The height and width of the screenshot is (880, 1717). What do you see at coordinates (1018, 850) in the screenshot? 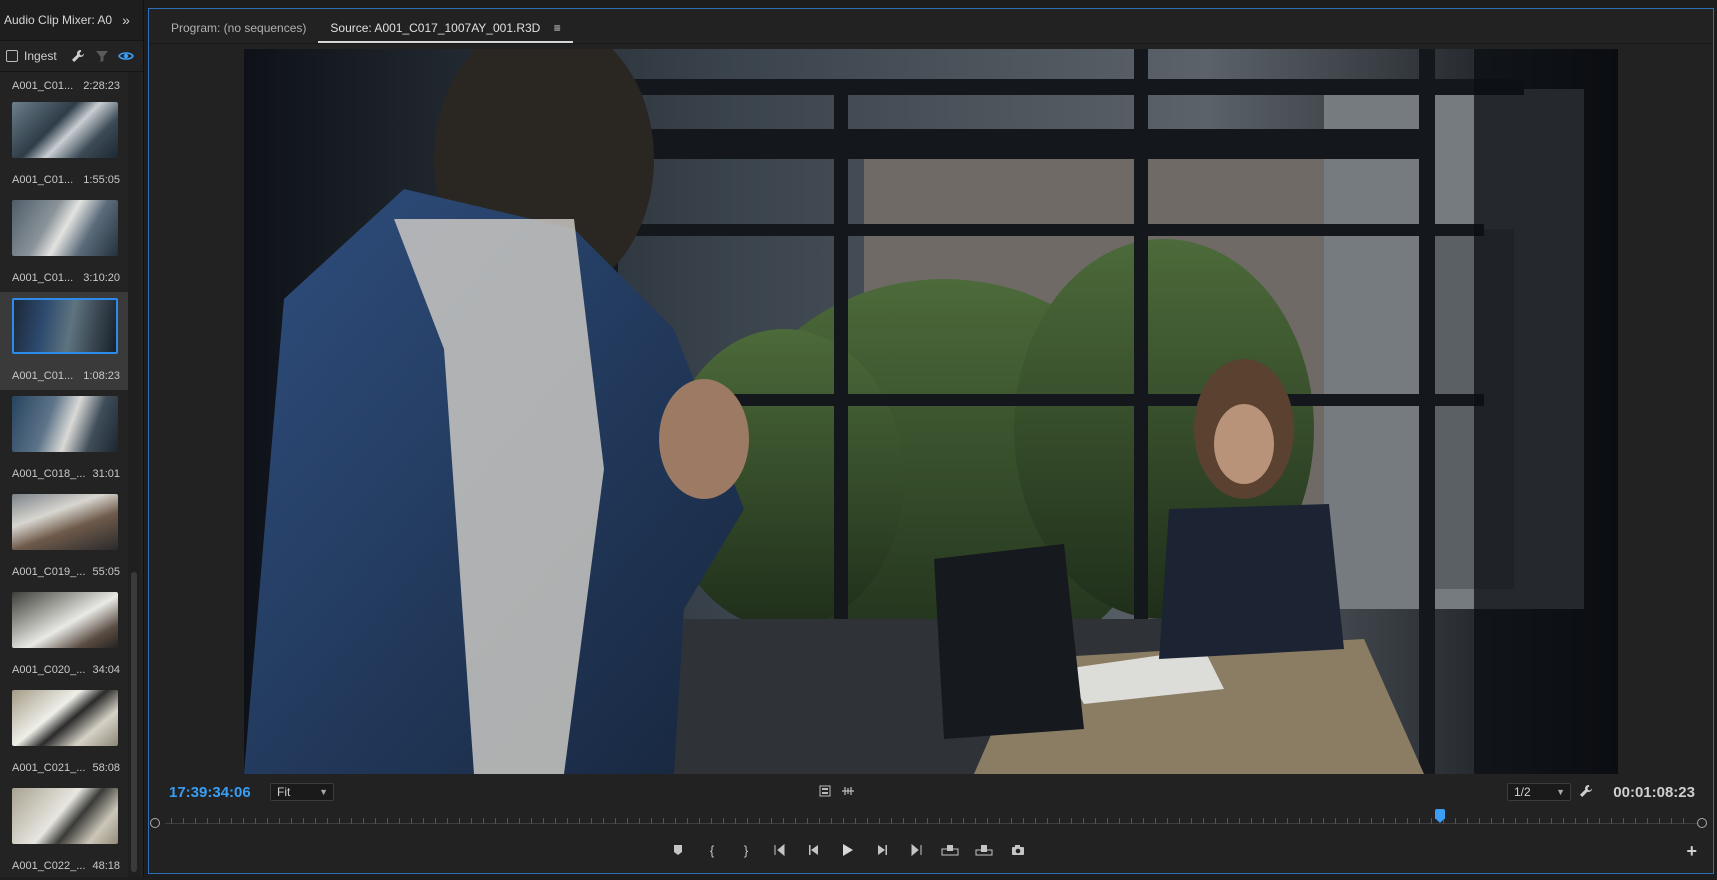
I see `export-frame-icon` at bounding box center [1018, 850].